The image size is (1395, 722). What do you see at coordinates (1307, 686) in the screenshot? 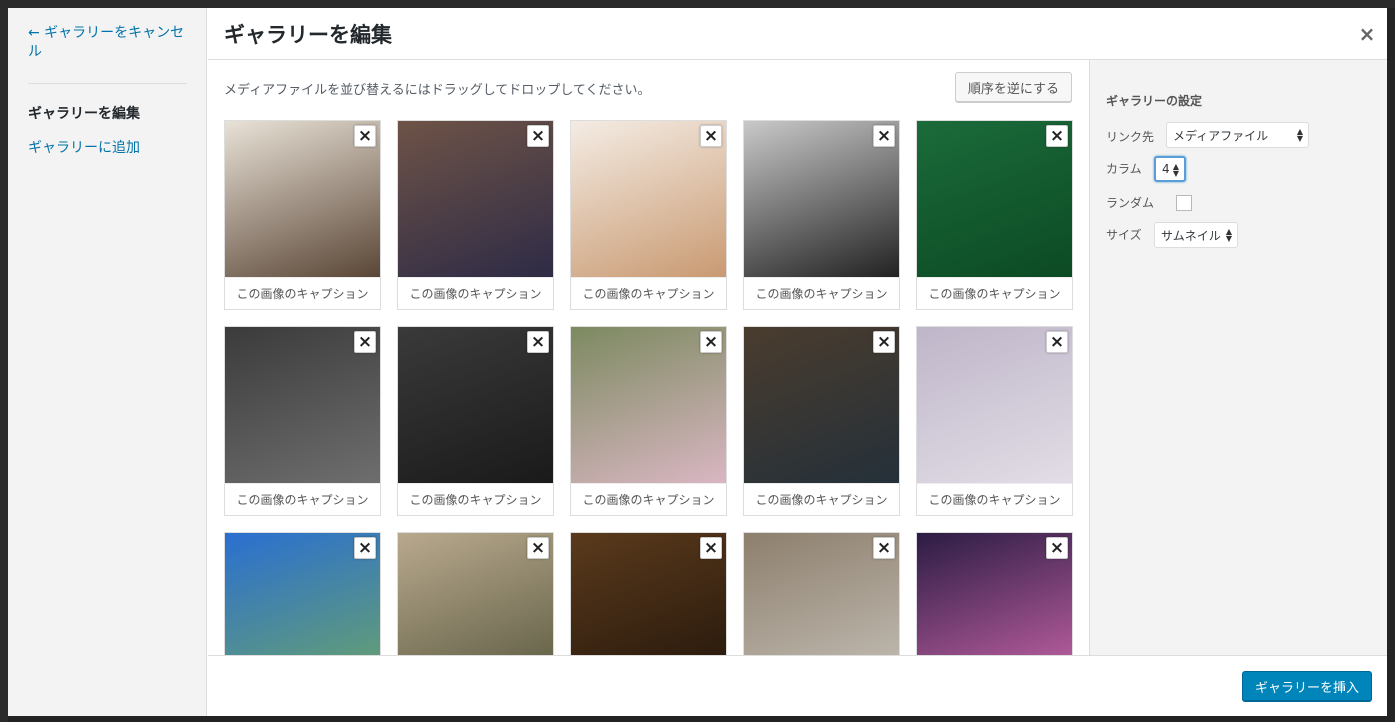
I see `insert-gallery-button: ギャラリーを挿入` at bounding box center [1307, 686].